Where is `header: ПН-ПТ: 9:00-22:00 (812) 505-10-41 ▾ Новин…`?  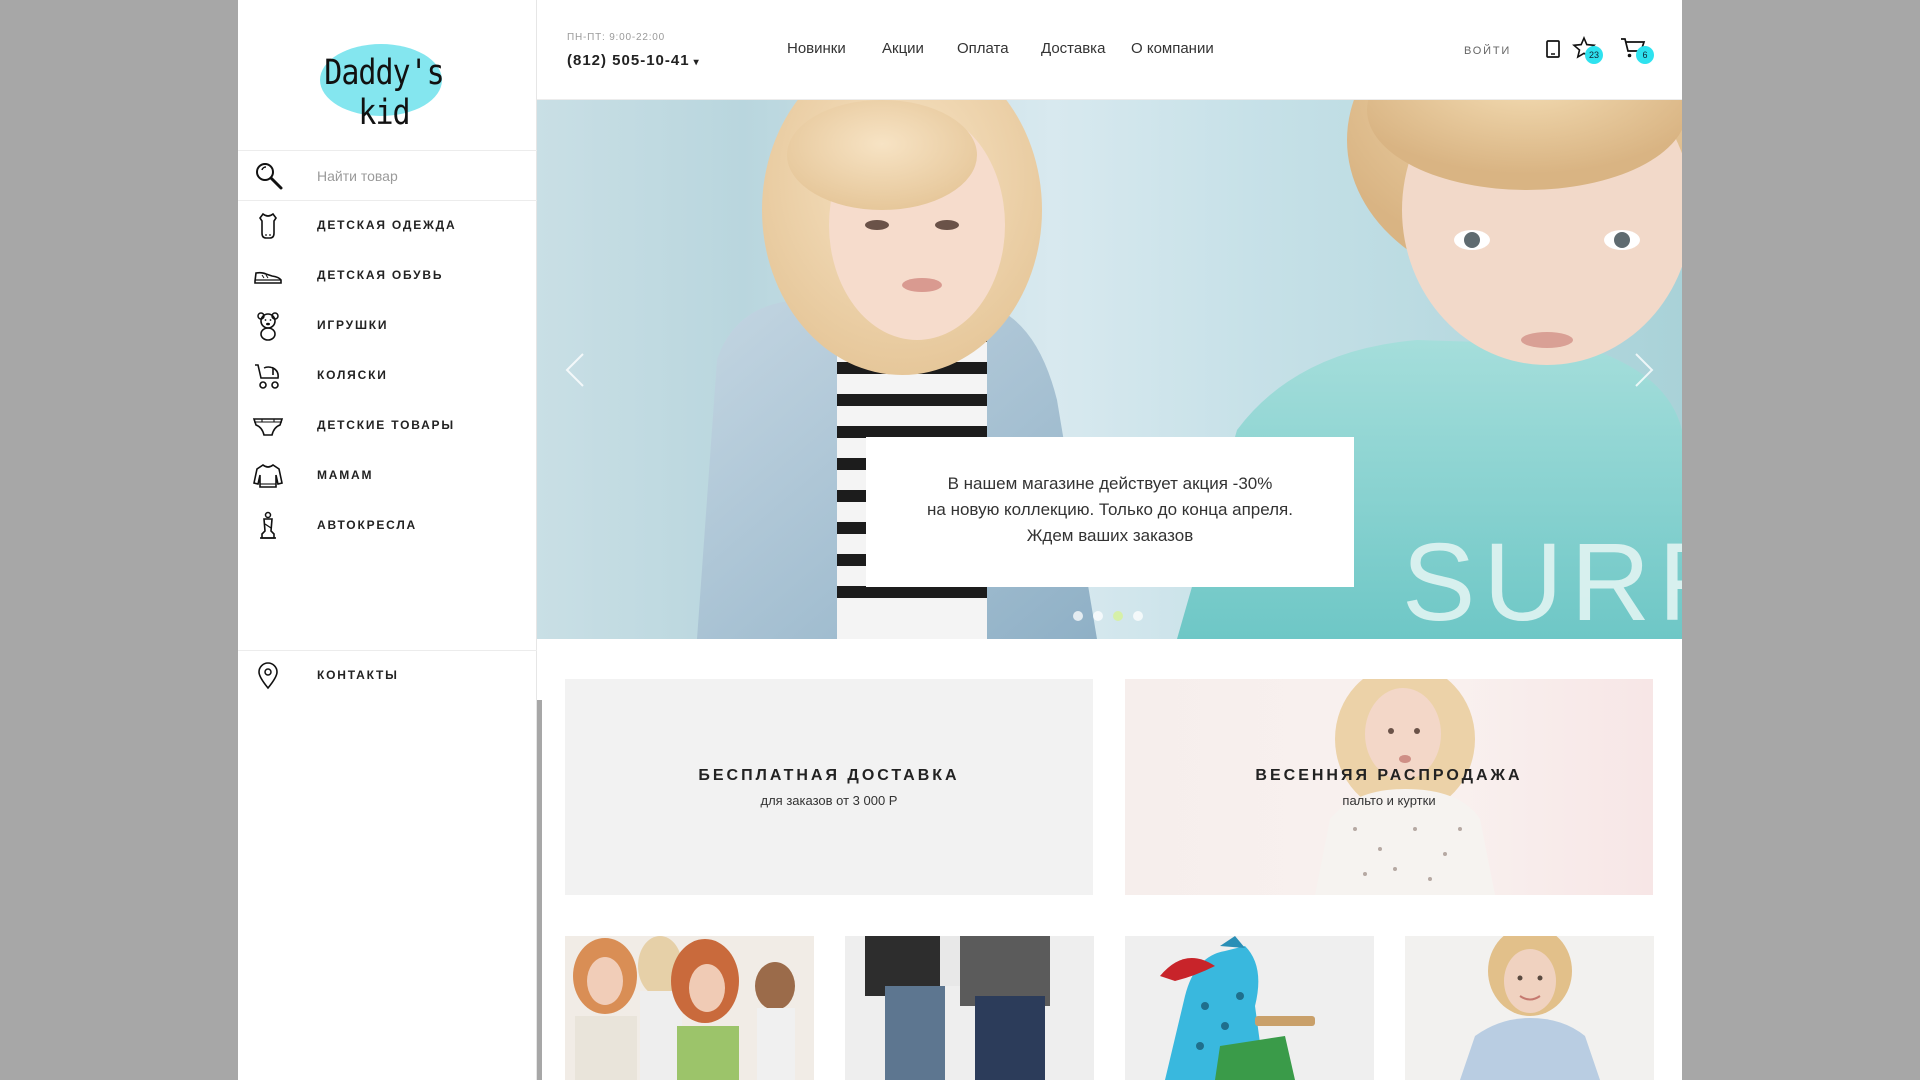
header: ПН-ПТ: 9:00-22:00 (812) 505-10-41 ▾ Новин… is located at coordinates (1109, 50).